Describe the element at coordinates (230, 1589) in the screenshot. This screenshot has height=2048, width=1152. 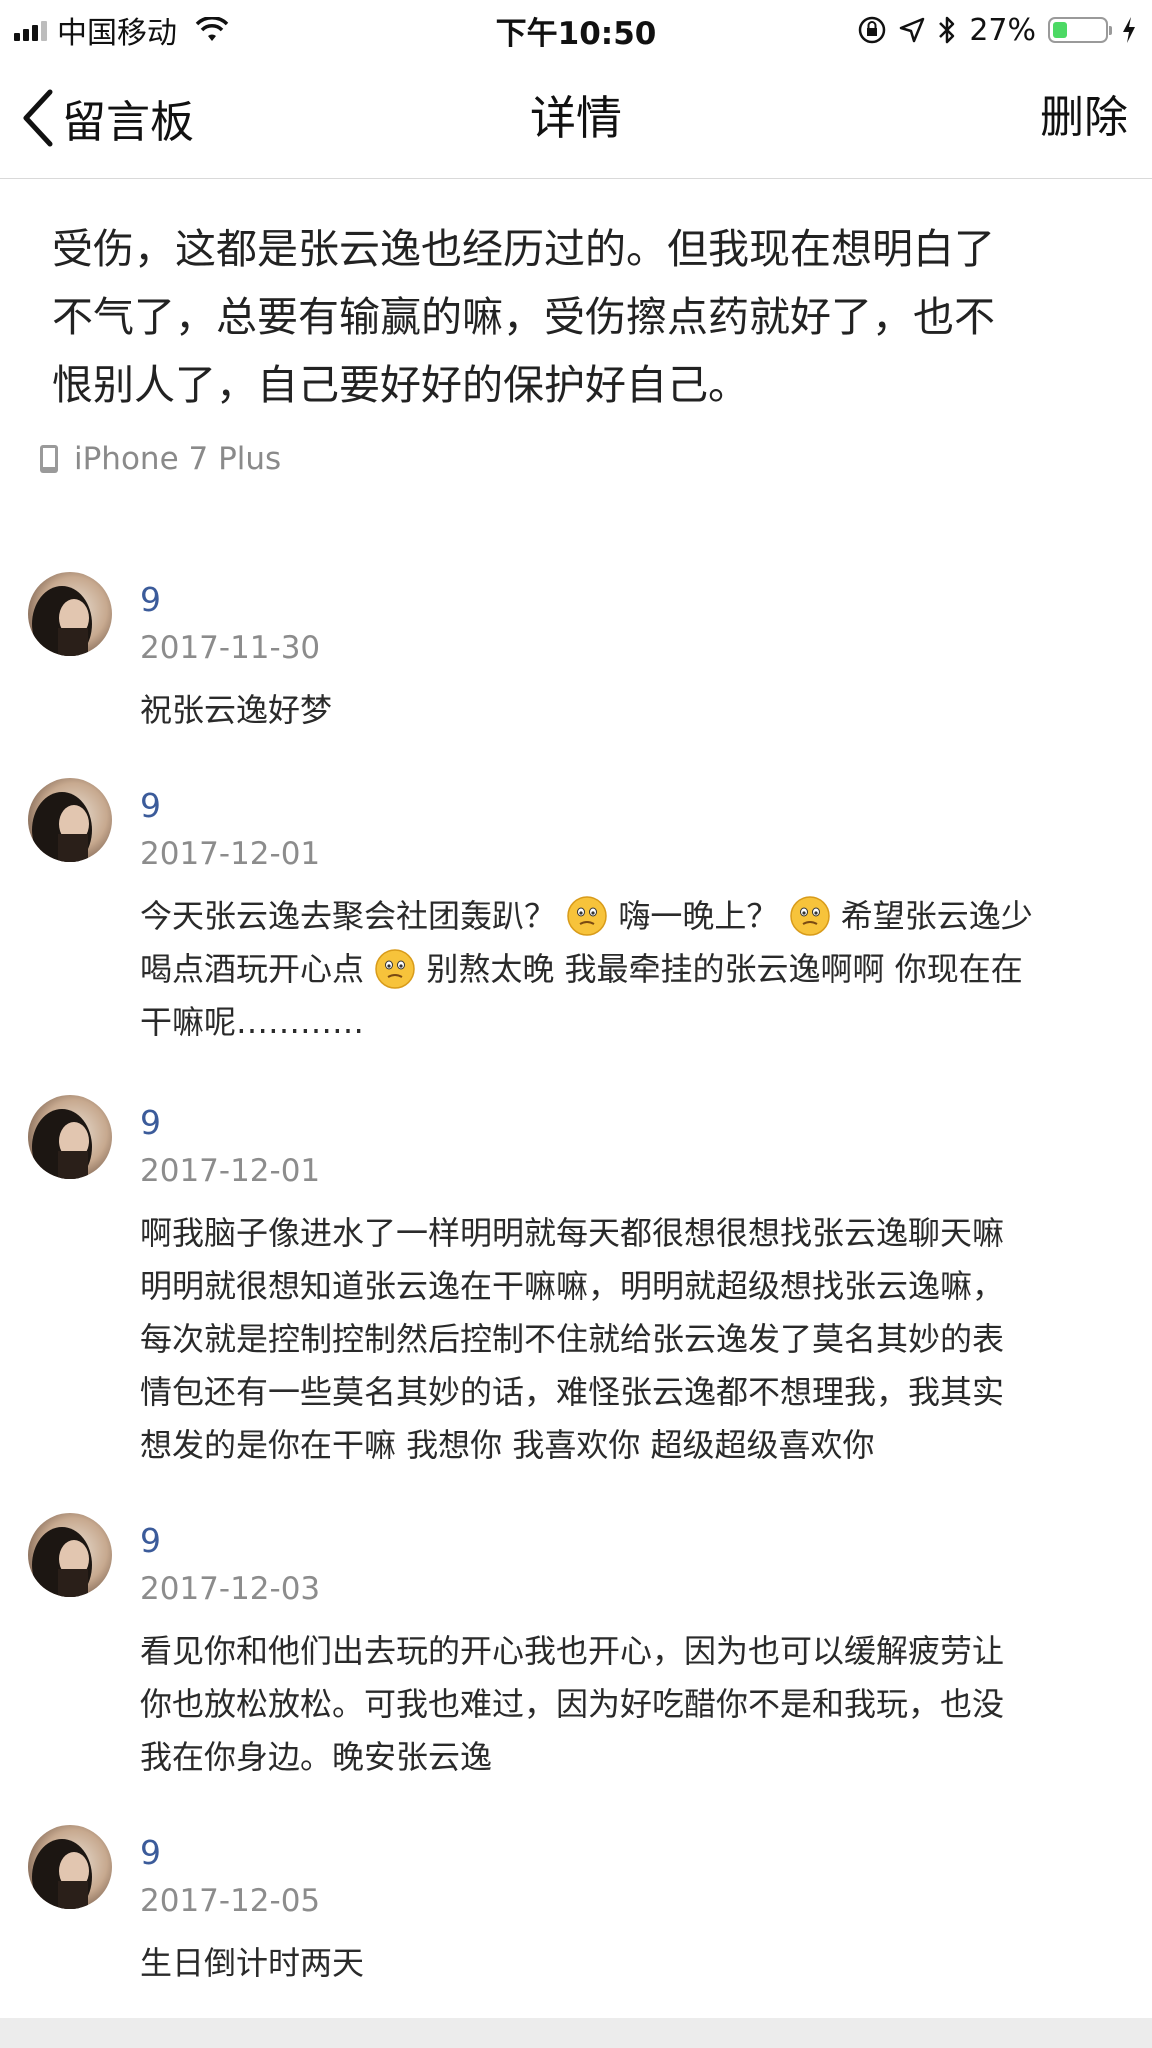
I see `comment-date: 2017-12-03` at that location.